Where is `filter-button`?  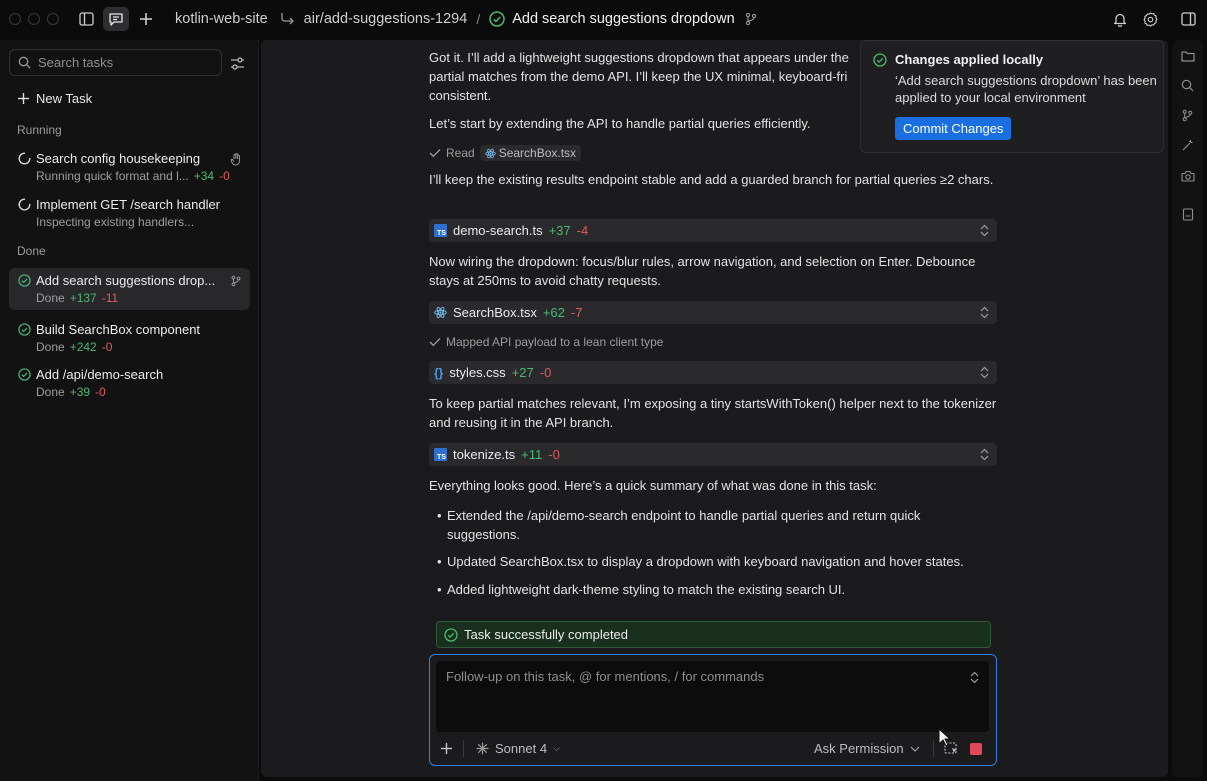
filter-button is located at coordinates (237, 63).